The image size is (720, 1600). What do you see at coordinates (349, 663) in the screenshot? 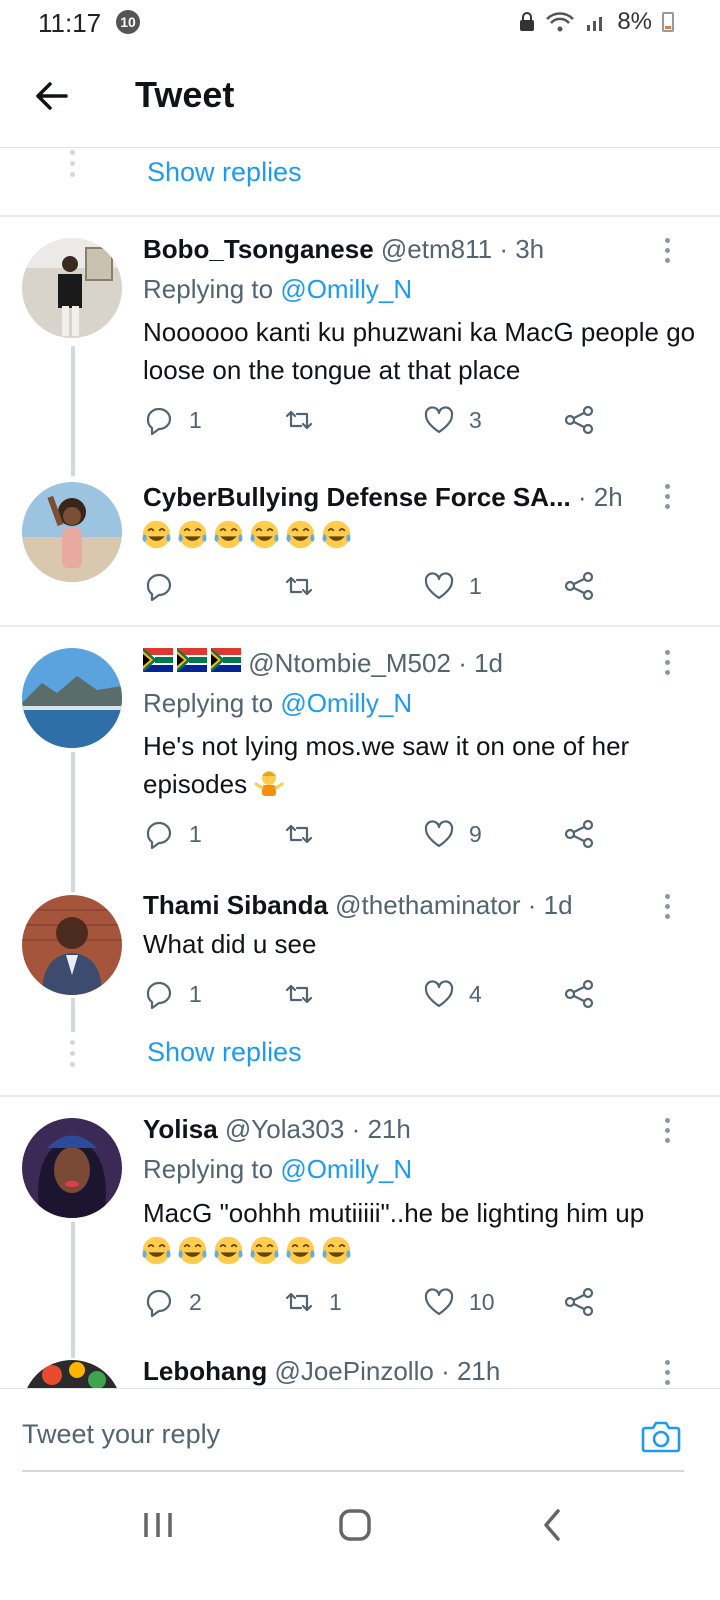
I see `author-handle: @Ntombie_M502` at bounding box center [349, 663].